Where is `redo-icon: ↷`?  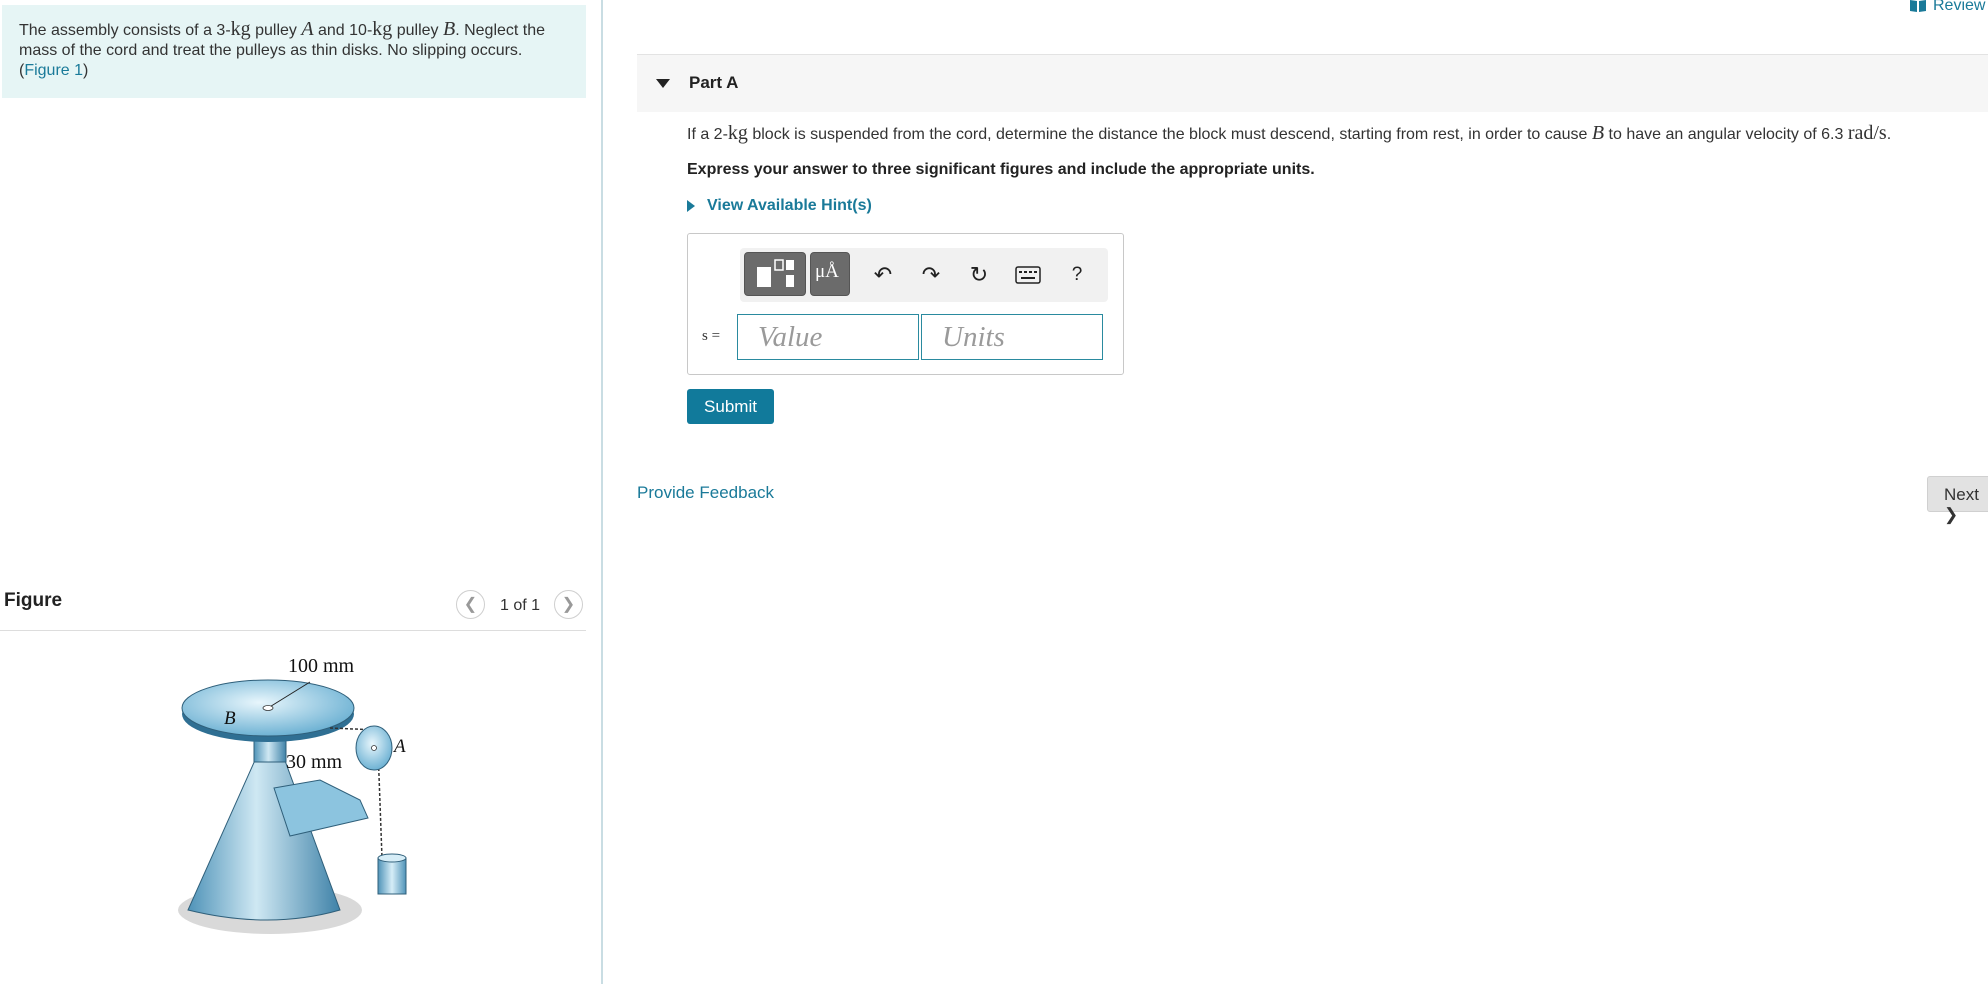
redo-icon: ↷ is located at coordinates (931, 274).